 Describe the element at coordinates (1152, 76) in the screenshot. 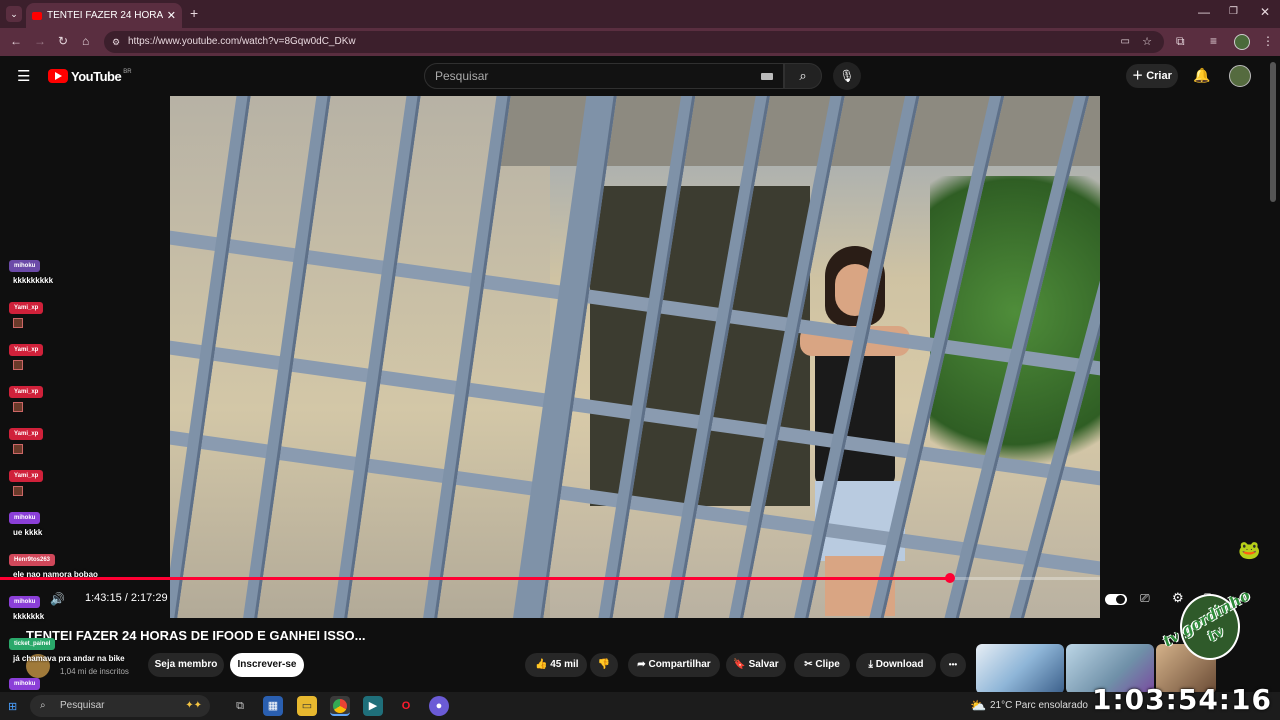

I see `create-button: ＋ Criar` at that location.